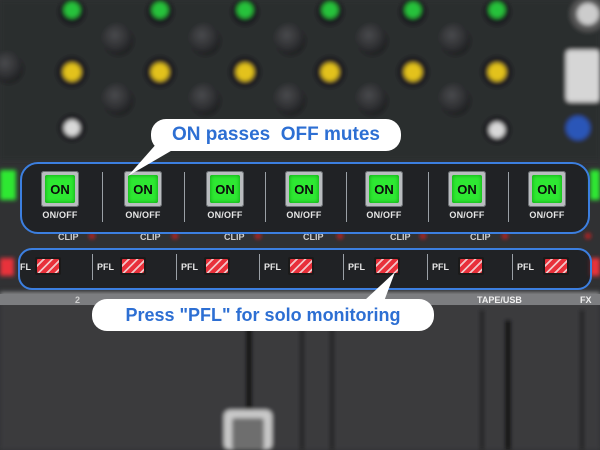 The width and height of the screenshot is (600, 450). What do you see at coordinates (78, 300) in the screenshot?
I see `channel-label-2: 2` at bounding box center [78, 300].